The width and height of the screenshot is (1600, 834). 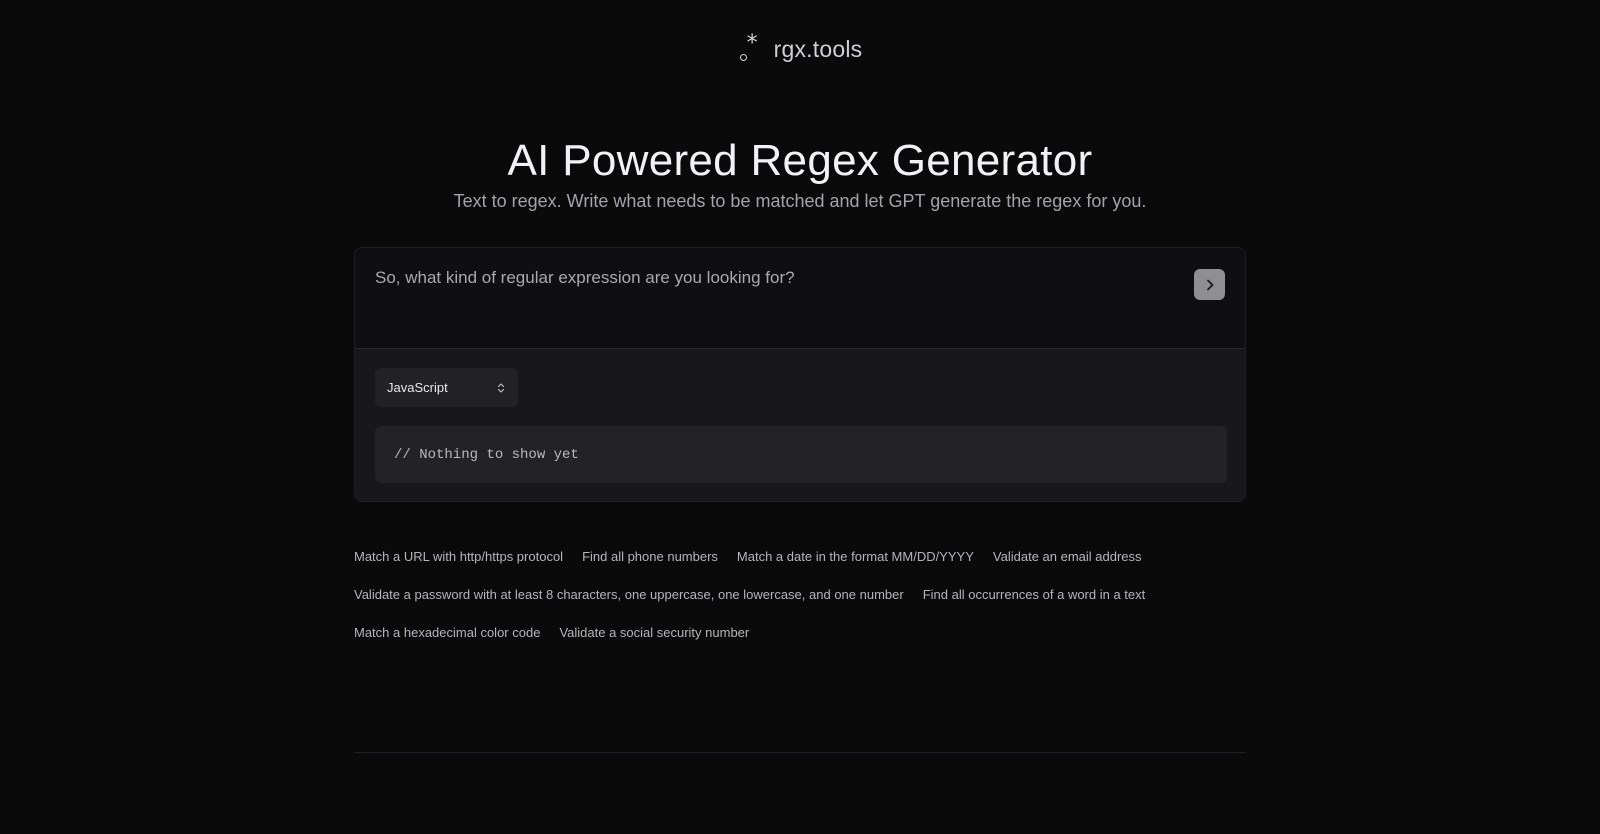 What do you see at coordinates (654, 632) in the screenshot?
I see `example-prompt: Validate a social security number` at bounding box center [654, 632].